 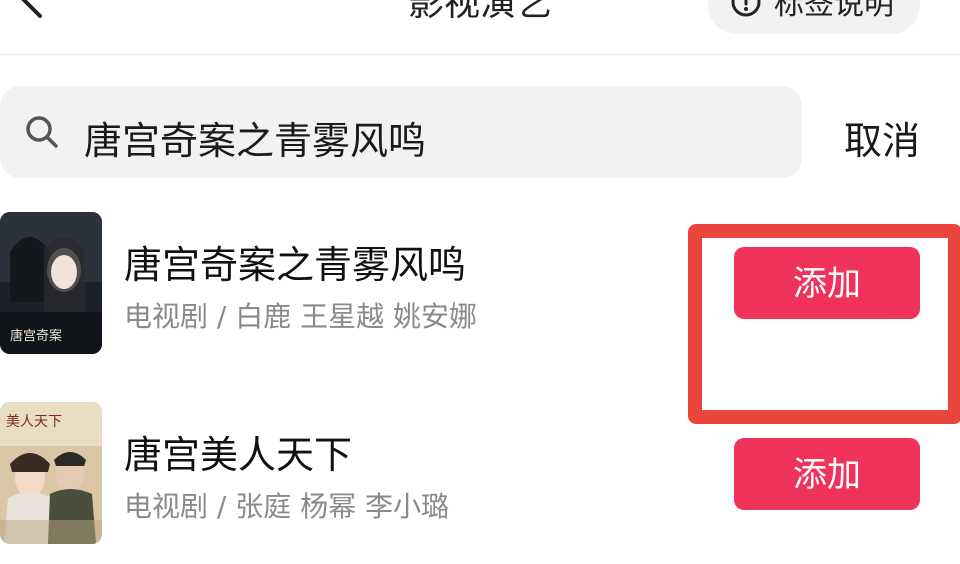 I want to click on search-input: 唐宫奇案之青雾风鸣, so click(x=255, y=137).